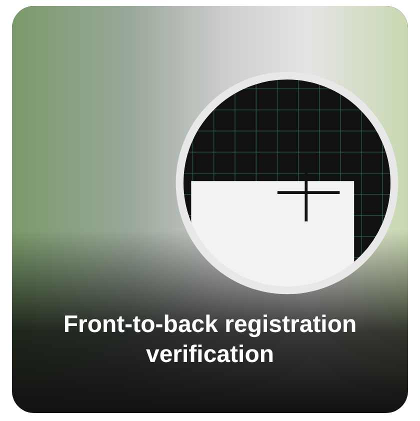 The height and width of the screenshot is (421, 420). Describe the element at coordinates (210, 340) in the screenshot. I see `card-caption: Front-to-back registration verification` at that location.